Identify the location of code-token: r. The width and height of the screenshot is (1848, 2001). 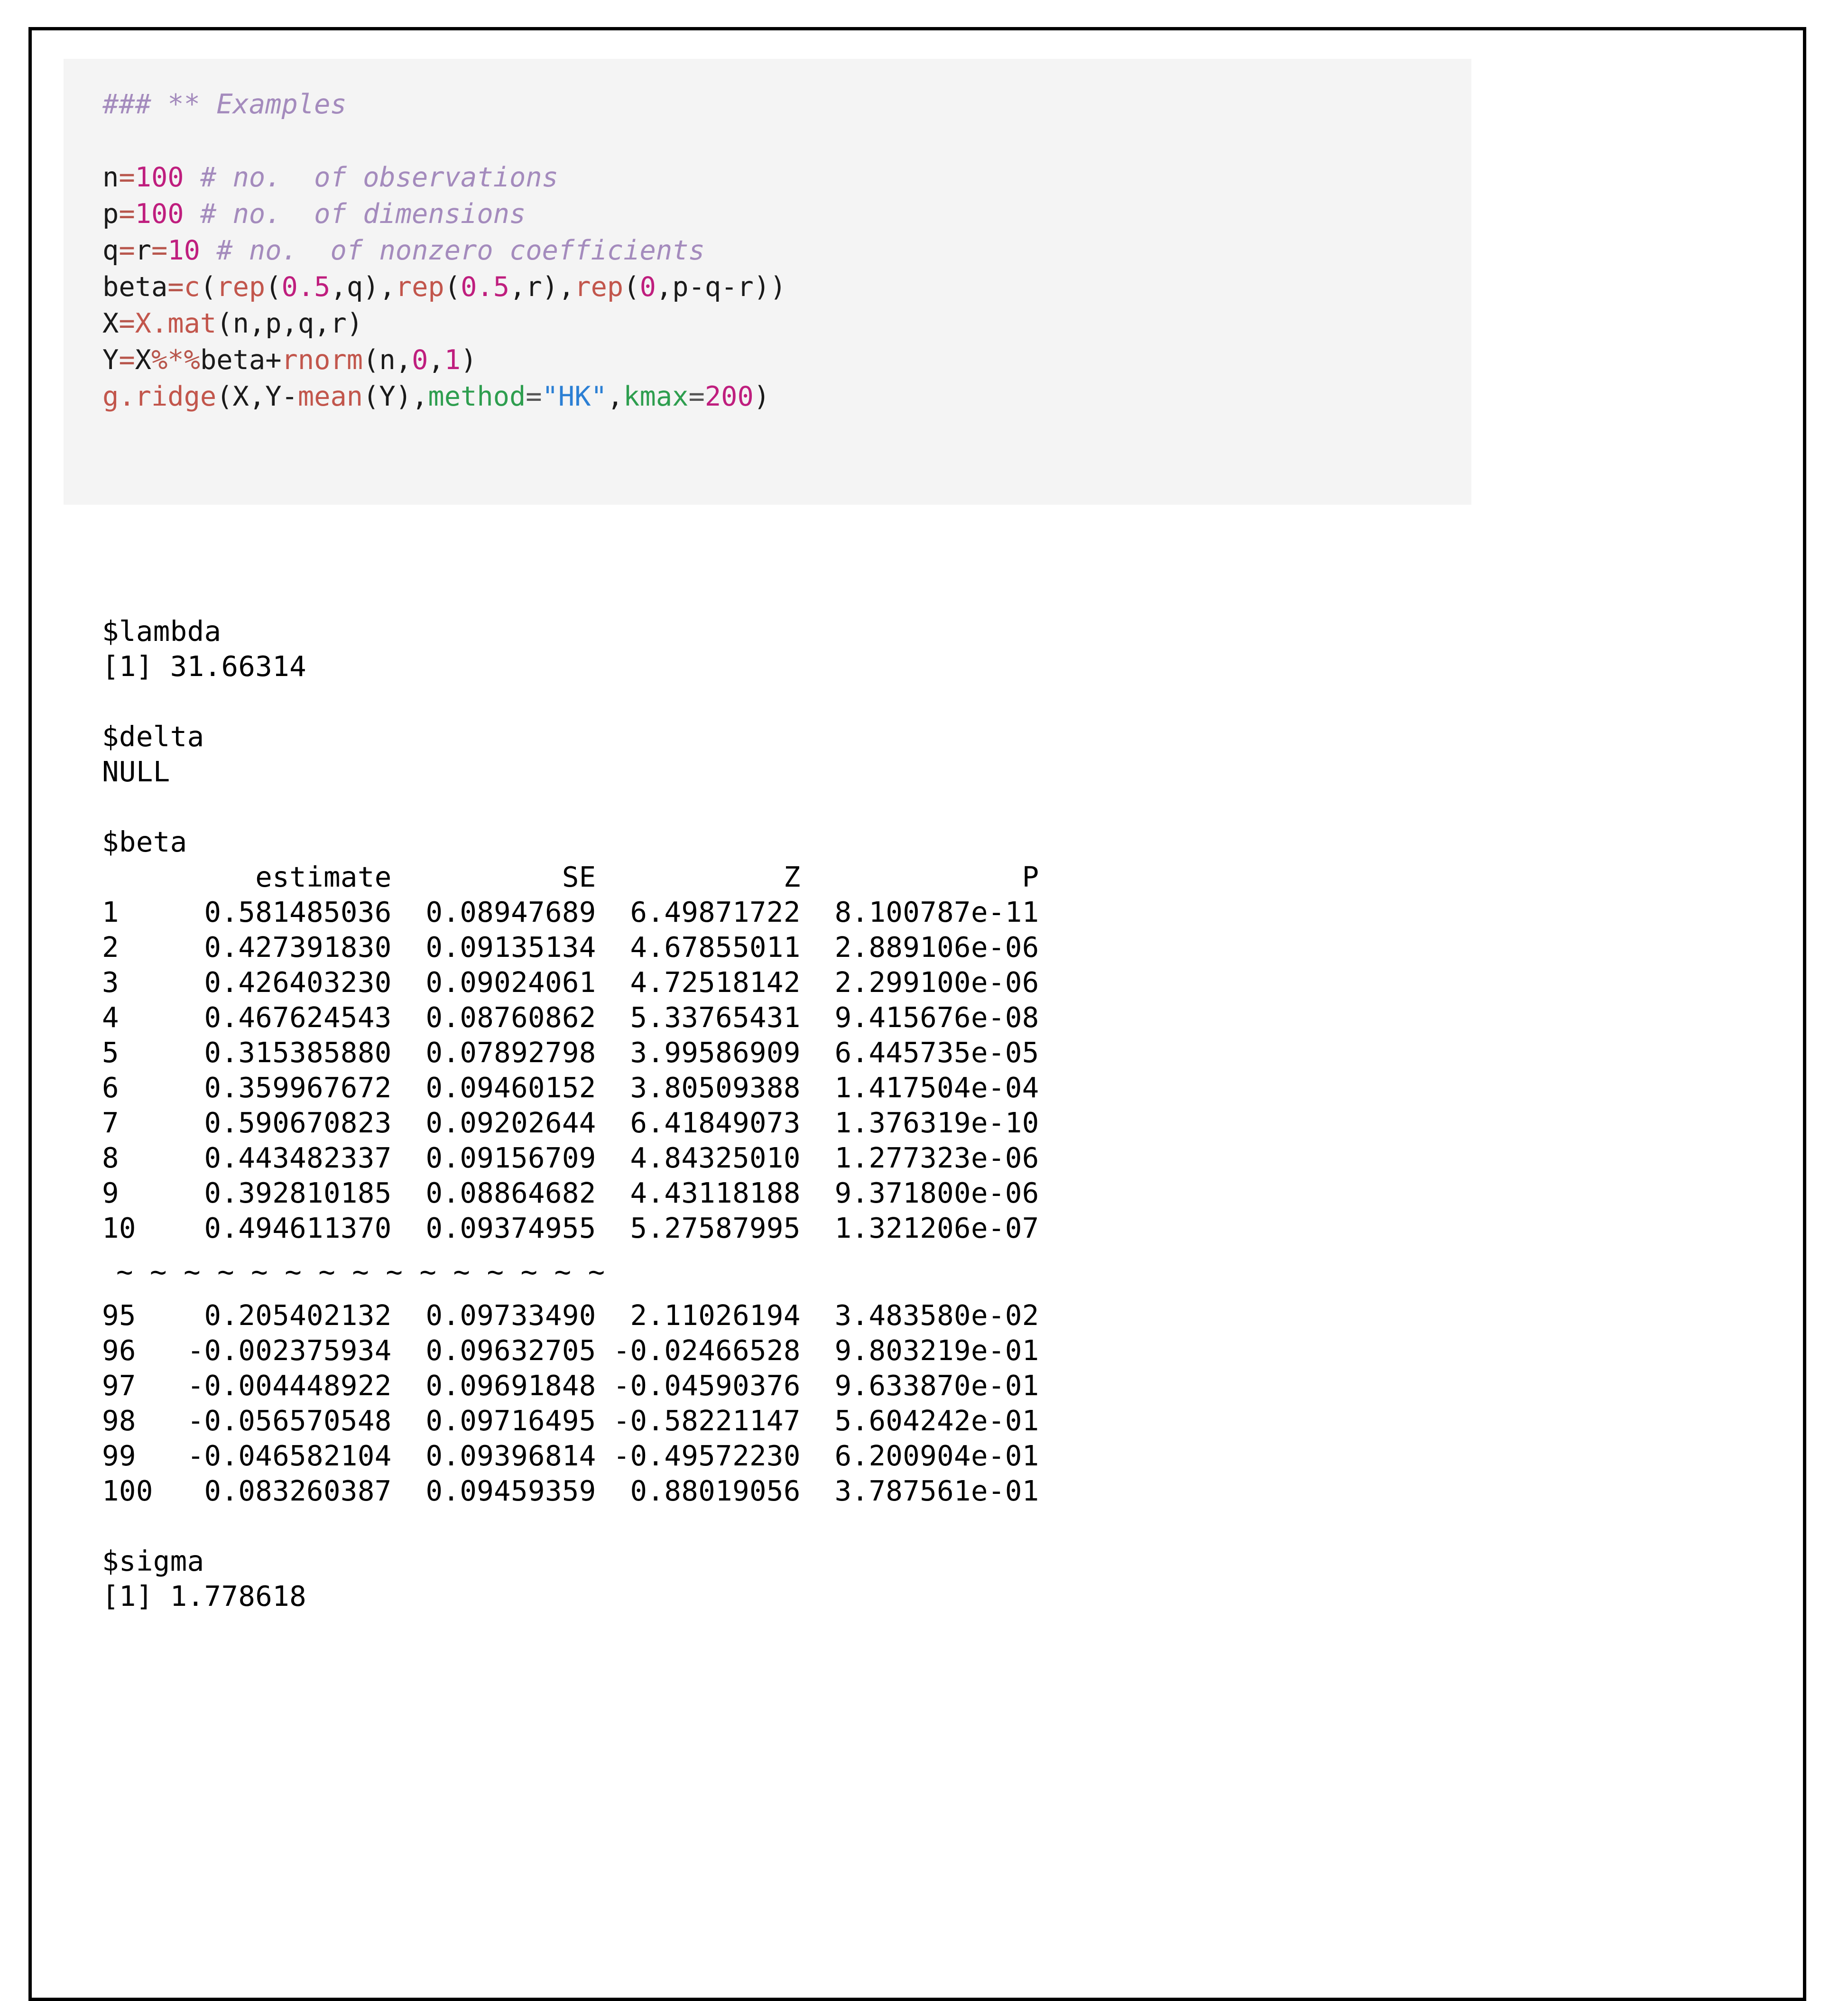
(143, 251).